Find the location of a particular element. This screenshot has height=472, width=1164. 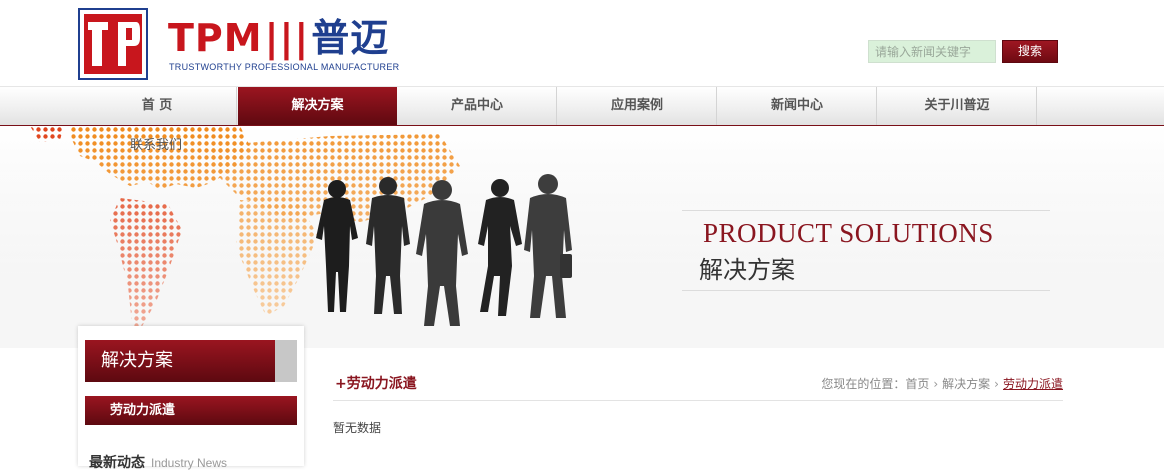

main-nav: 首 页 解决方案 产品中心 应用案例 新闻中心 关于川普迈 is located at coordinates (582, 106).